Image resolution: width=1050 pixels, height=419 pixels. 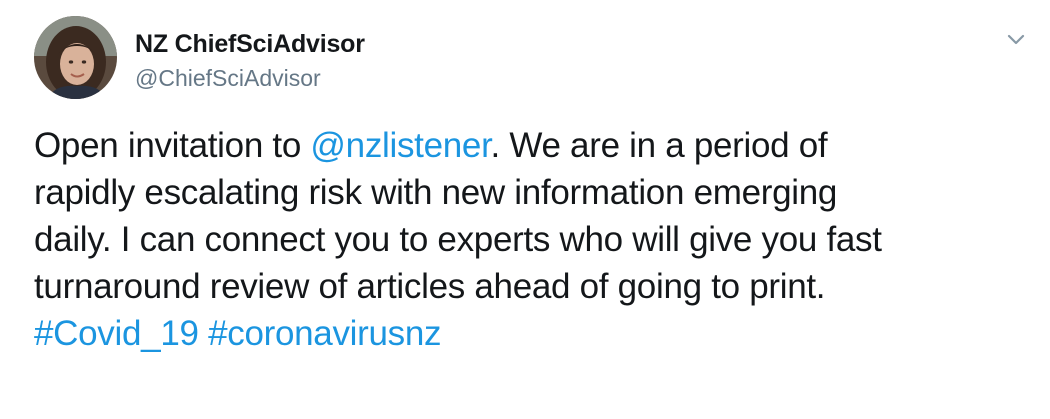 I want to click on avatar, so click(x=75, y=57).